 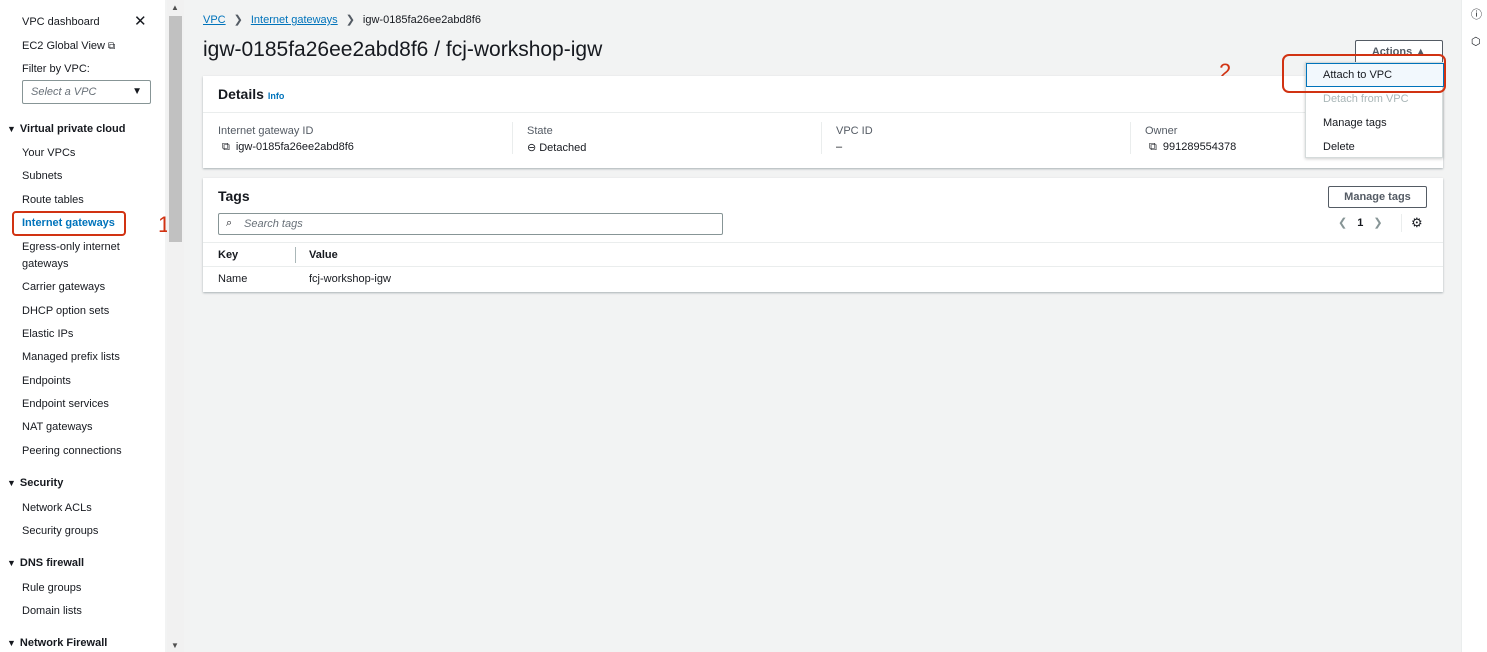 I want to click on section-dns-firewall: ▼ DNS firewall, so click(x=45, y=563).